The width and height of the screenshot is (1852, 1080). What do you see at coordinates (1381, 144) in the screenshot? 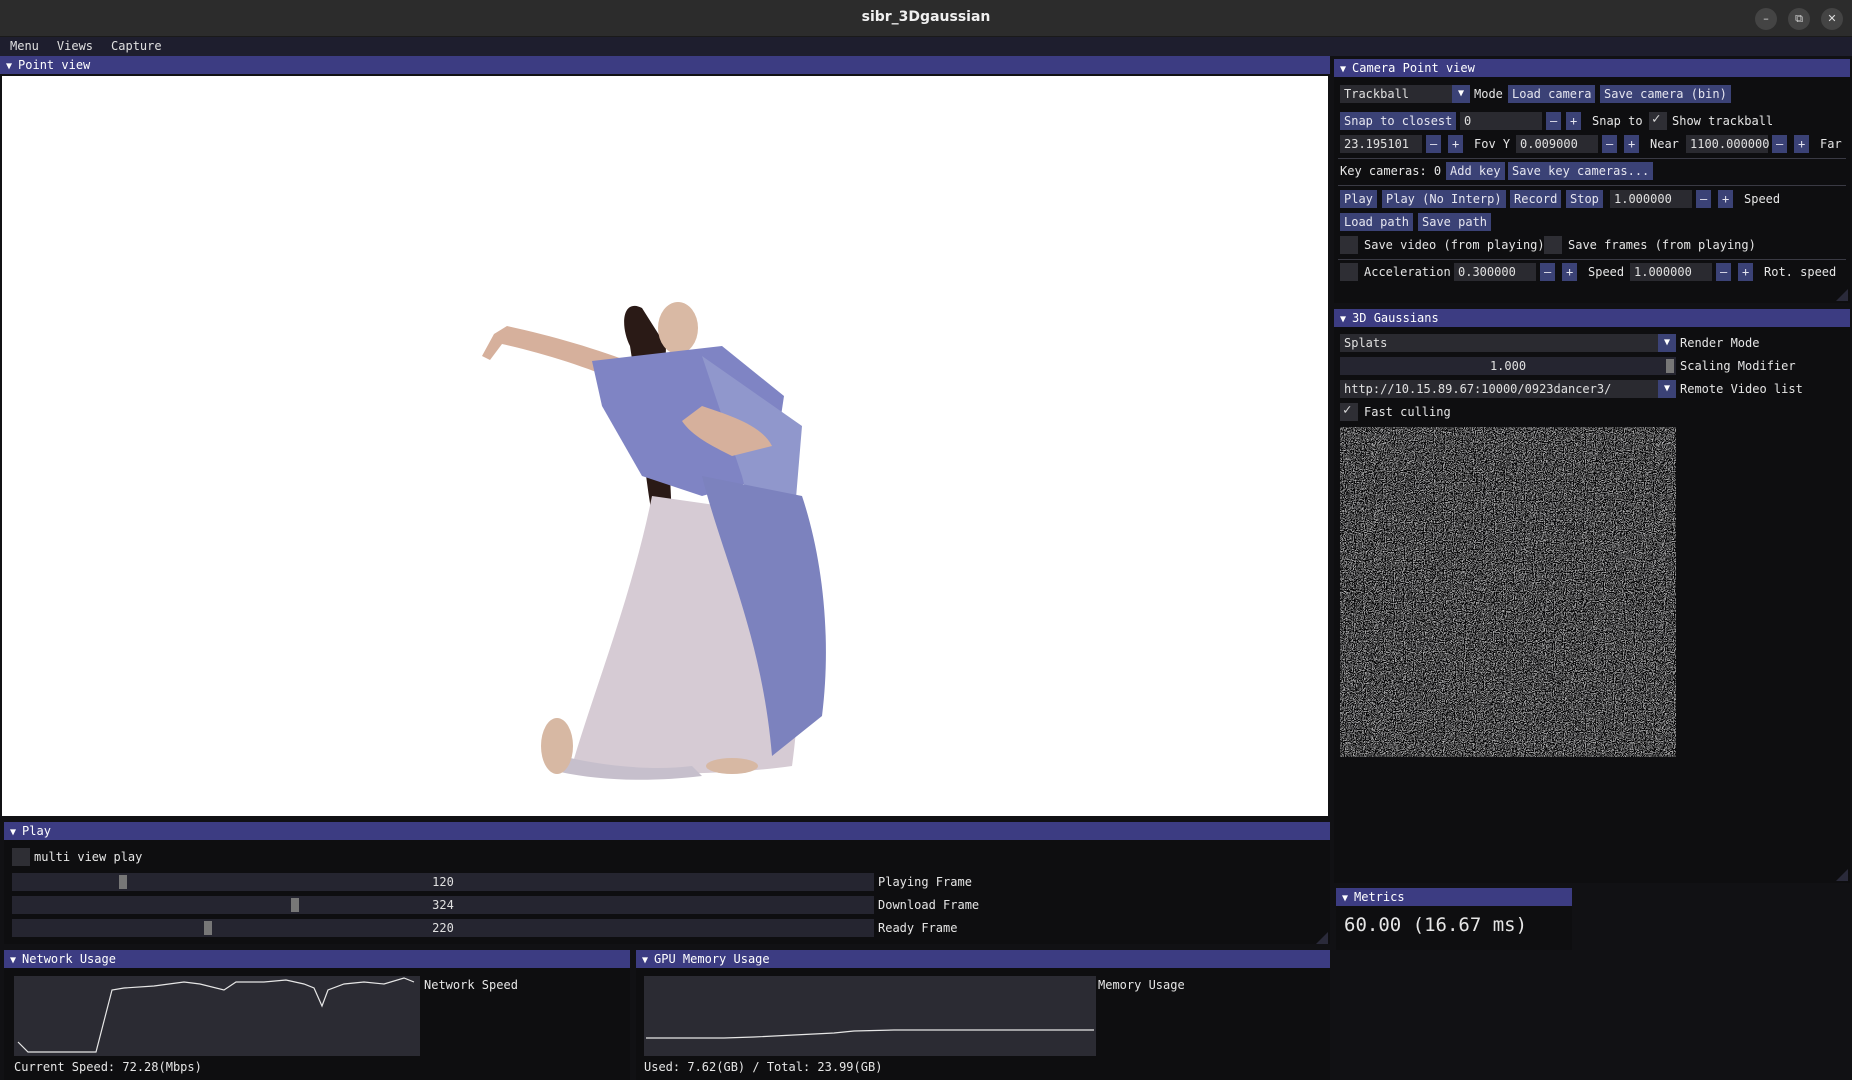
I see `fov-input: 23.195101` at bounding box center [1381, 144].